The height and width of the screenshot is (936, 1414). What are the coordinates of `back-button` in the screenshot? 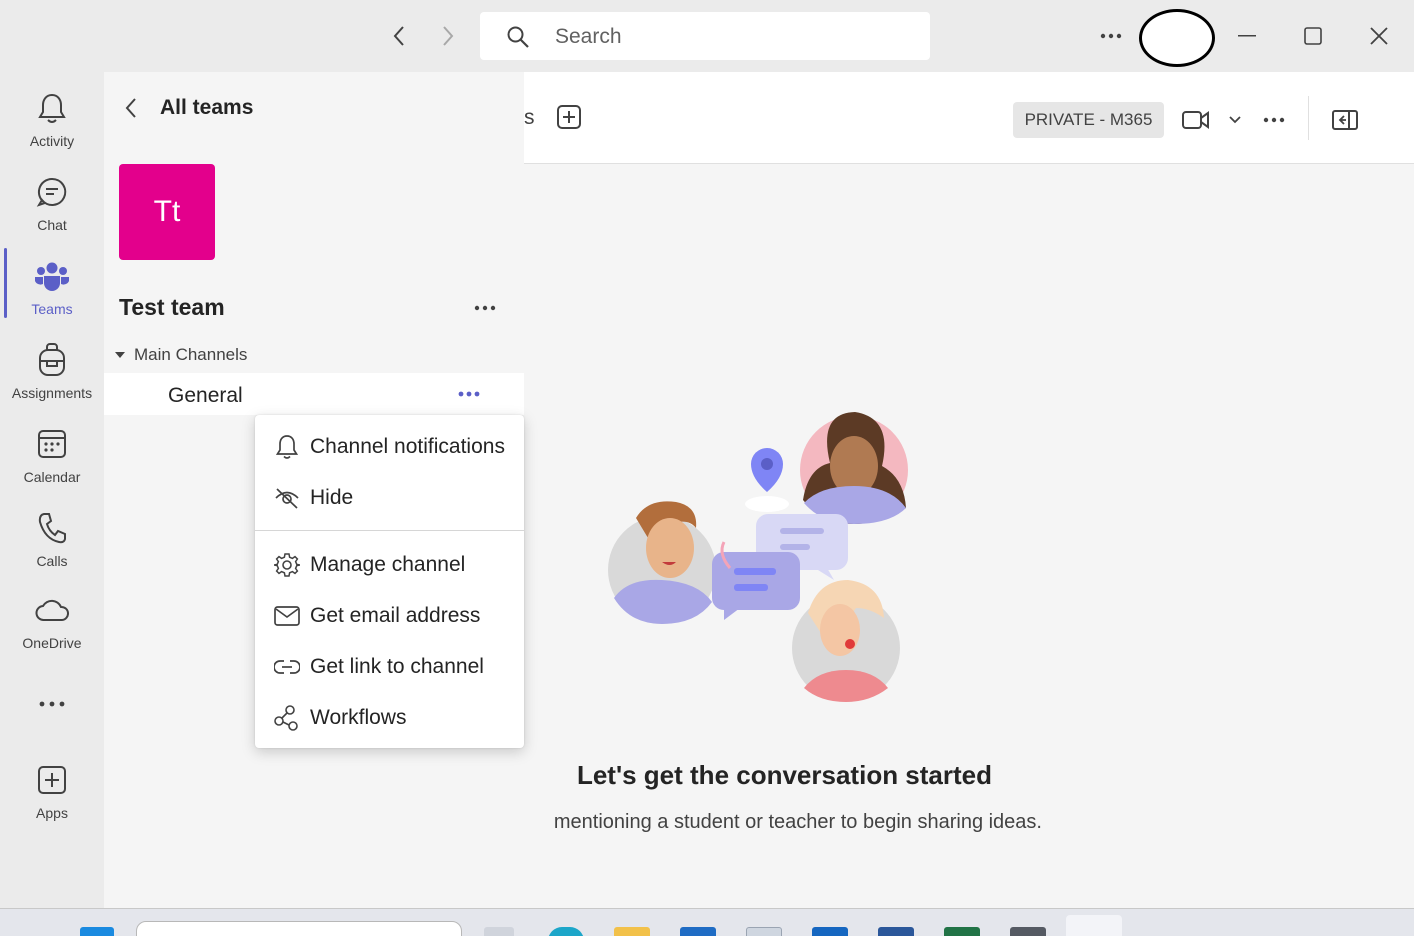 It's located at (399, 36).